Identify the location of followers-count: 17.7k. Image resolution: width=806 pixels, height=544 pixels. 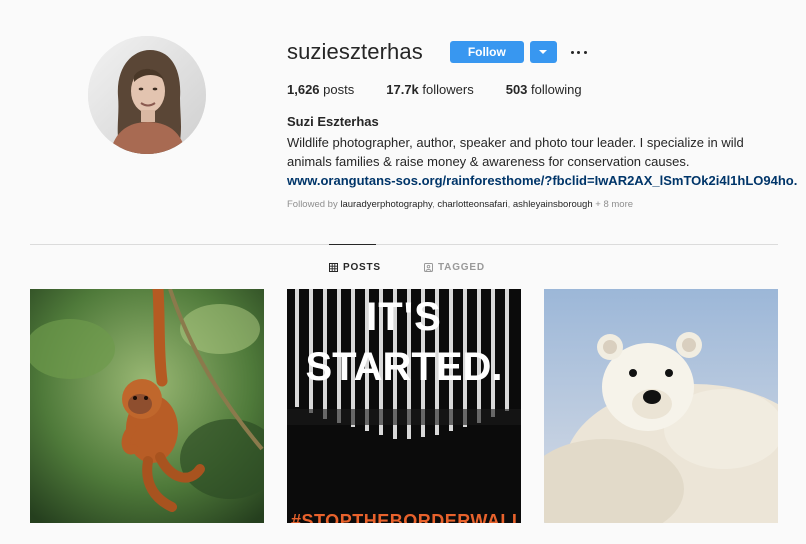
(402, 89).